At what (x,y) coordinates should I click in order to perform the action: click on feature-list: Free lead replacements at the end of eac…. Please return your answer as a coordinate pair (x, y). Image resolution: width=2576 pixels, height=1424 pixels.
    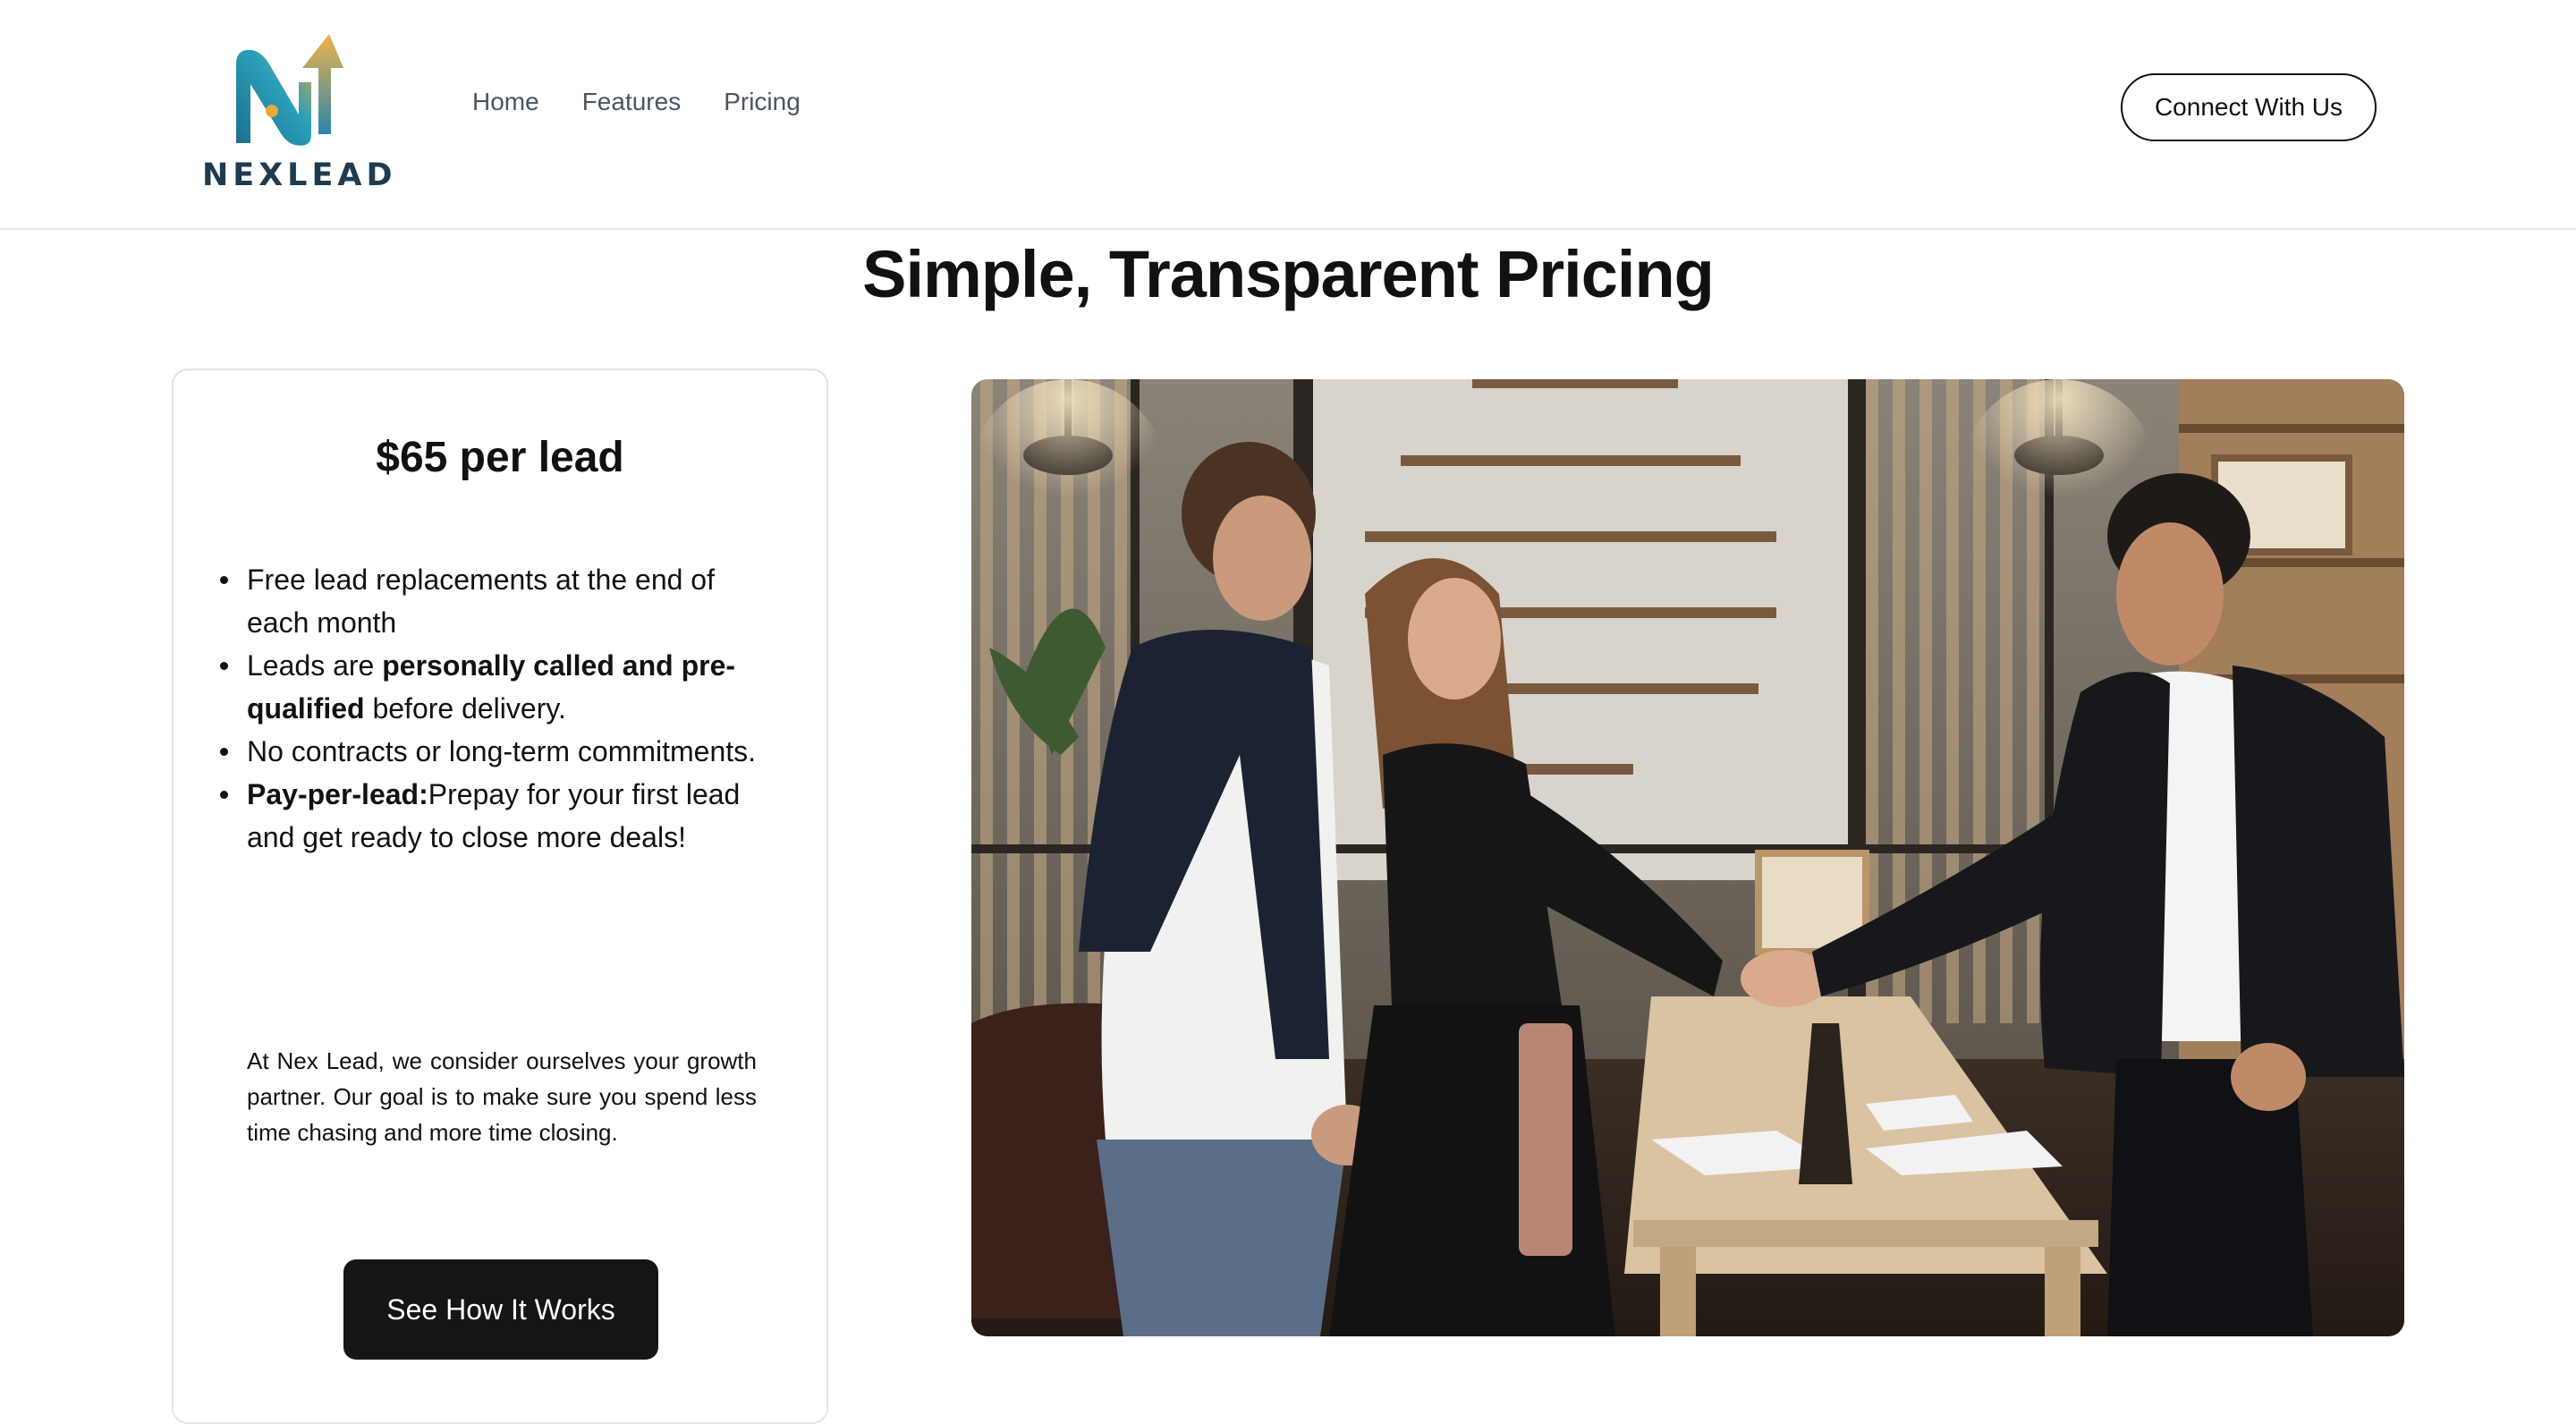
    Looking at the image, I should click on (488, 708).